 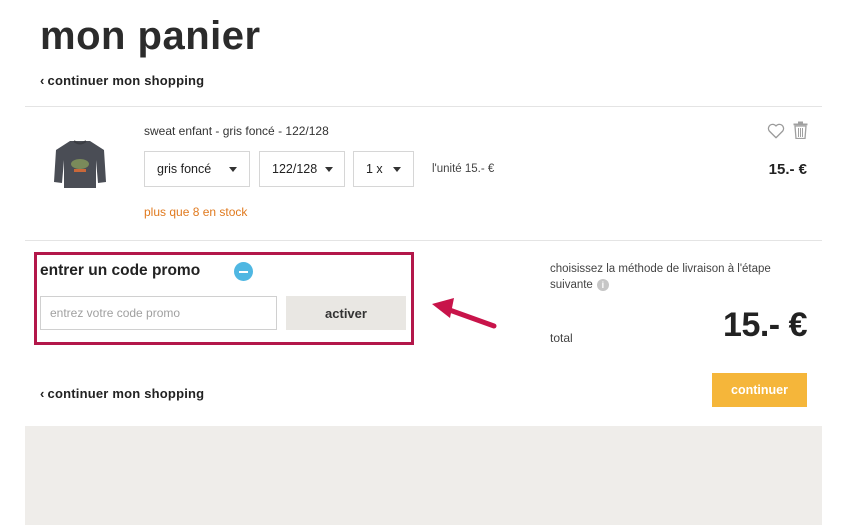 I want to click on quantity-select-value: 1 x, so click(x=374, y=169).